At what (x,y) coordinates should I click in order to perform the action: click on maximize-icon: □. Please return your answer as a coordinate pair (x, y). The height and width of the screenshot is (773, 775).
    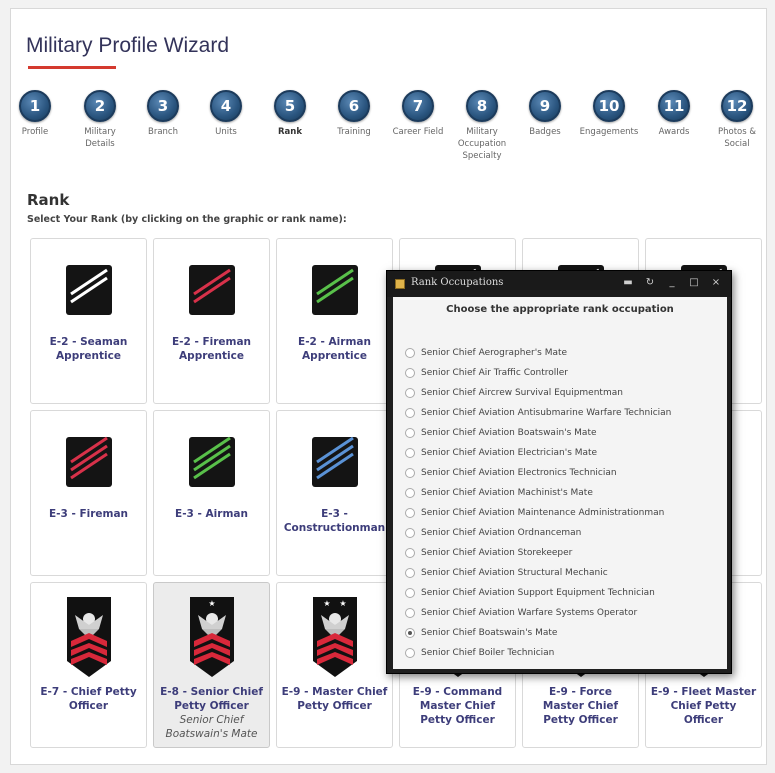
    Looking at the image, I should click on (694, 283).